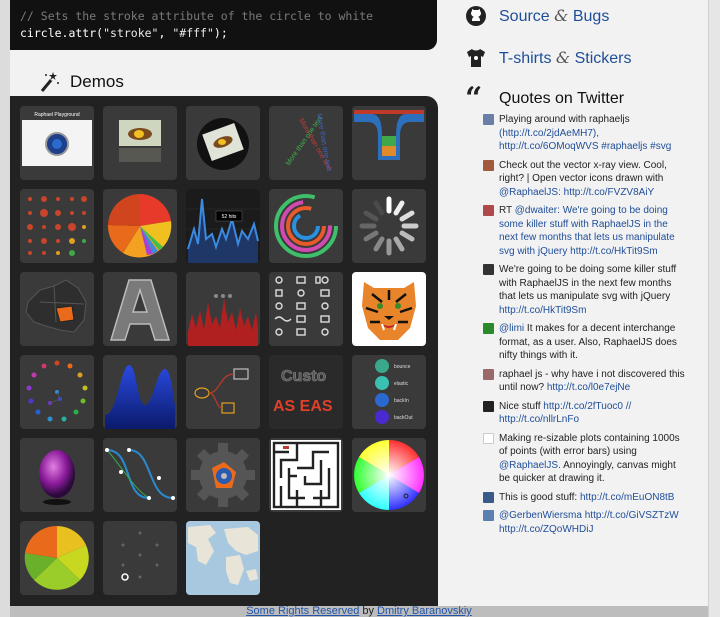  What do you see at coordinates (140, 475) in the screenshot?
I see `demo-curver` at bounding box center [140, 475].